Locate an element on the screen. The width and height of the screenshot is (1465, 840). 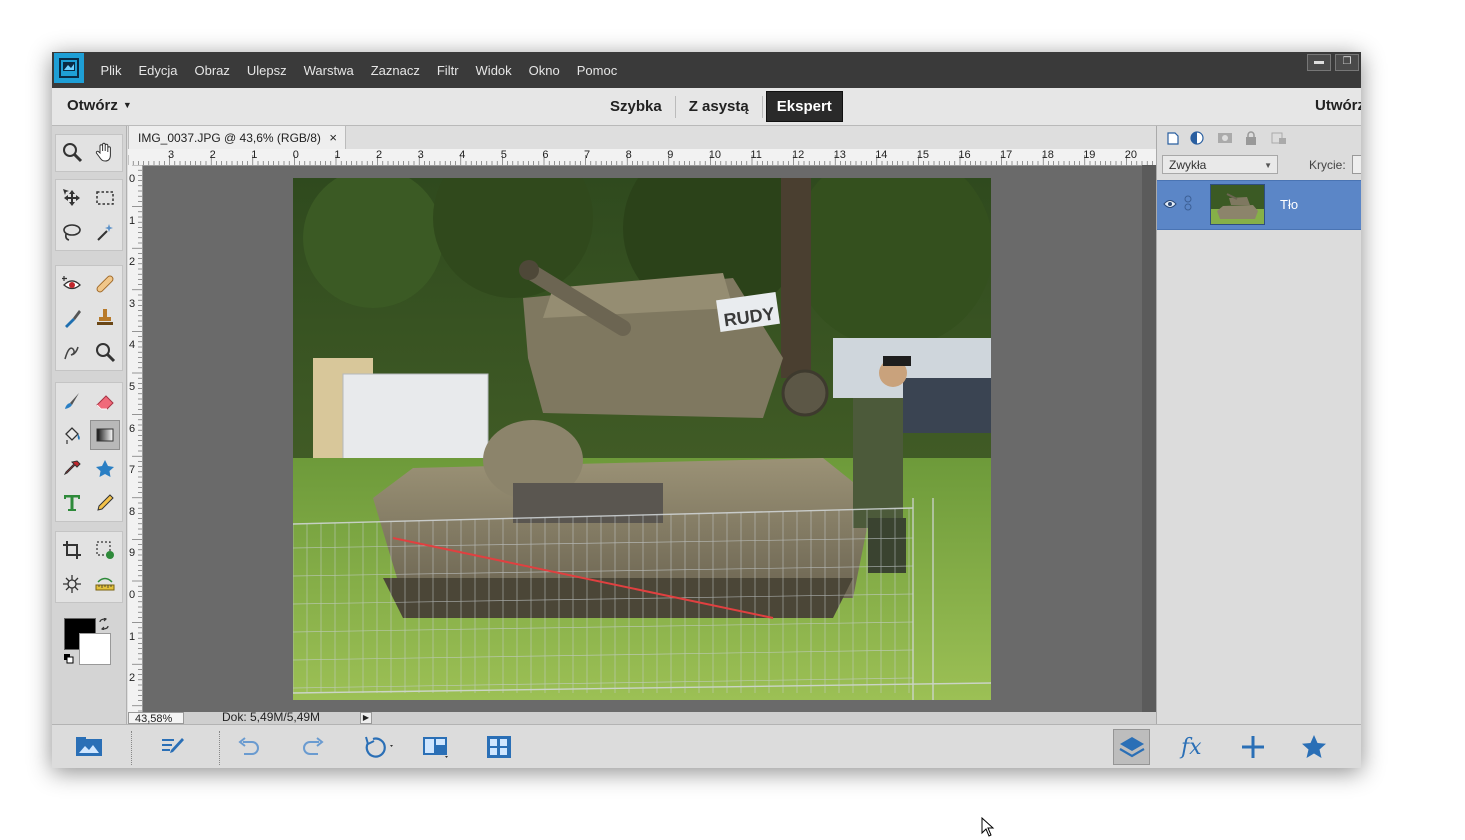
recompose-tool-icon is located at coordinates (105, 550).